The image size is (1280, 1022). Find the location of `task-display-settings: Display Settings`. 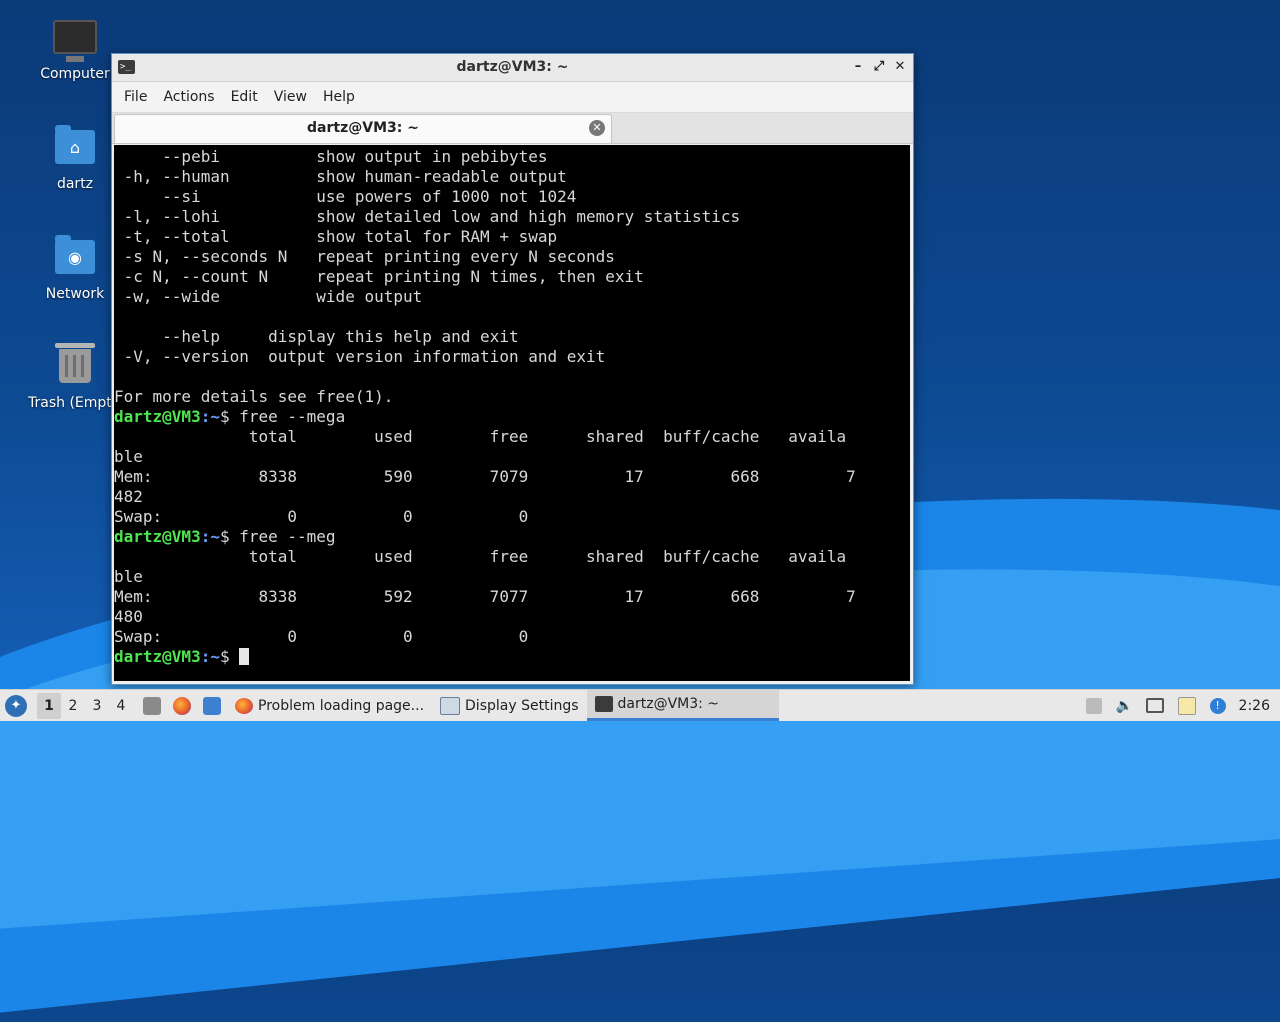

task-display-settings: Display Settings is located at coordinates (509, 705).